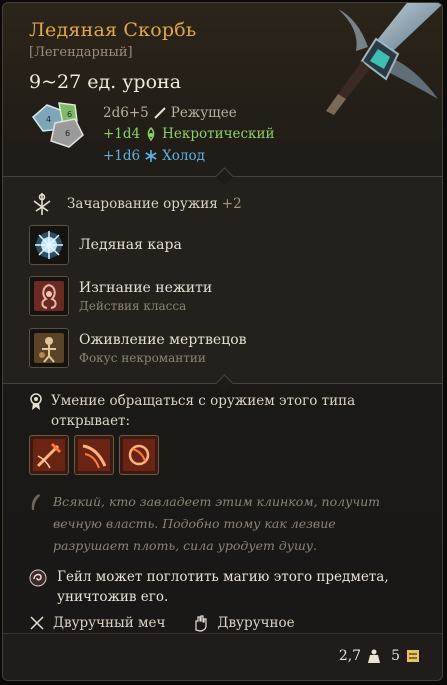  I want to click on enchantment-icon, so click(42, 204).